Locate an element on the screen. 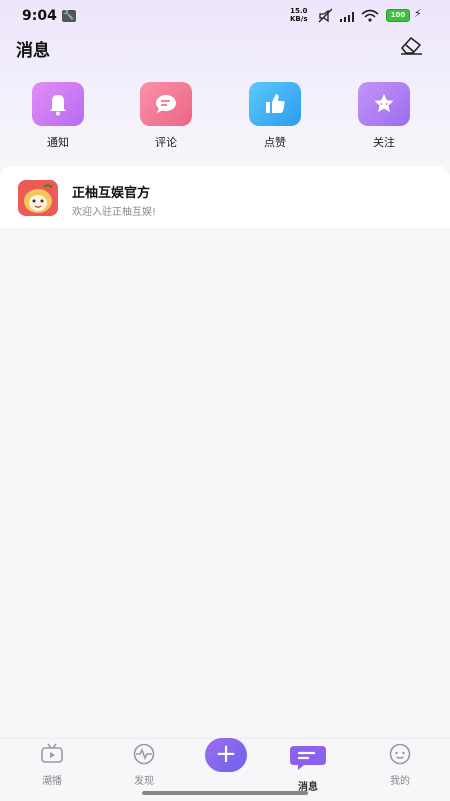 The image size is (450, 801). clear-messages-button is located at coordinates (411, 45).